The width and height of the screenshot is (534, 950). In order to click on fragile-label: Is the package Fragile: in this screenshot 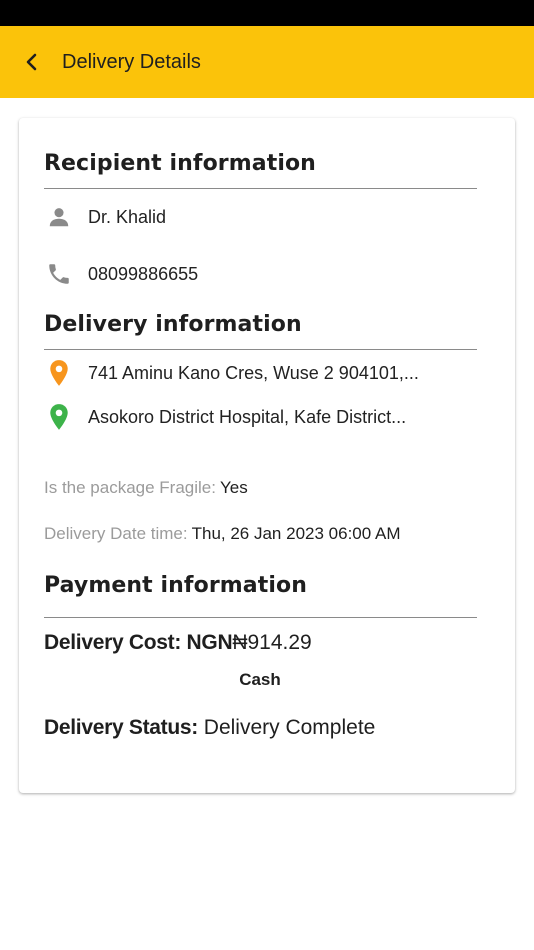, I will do `click(130, 487)`.